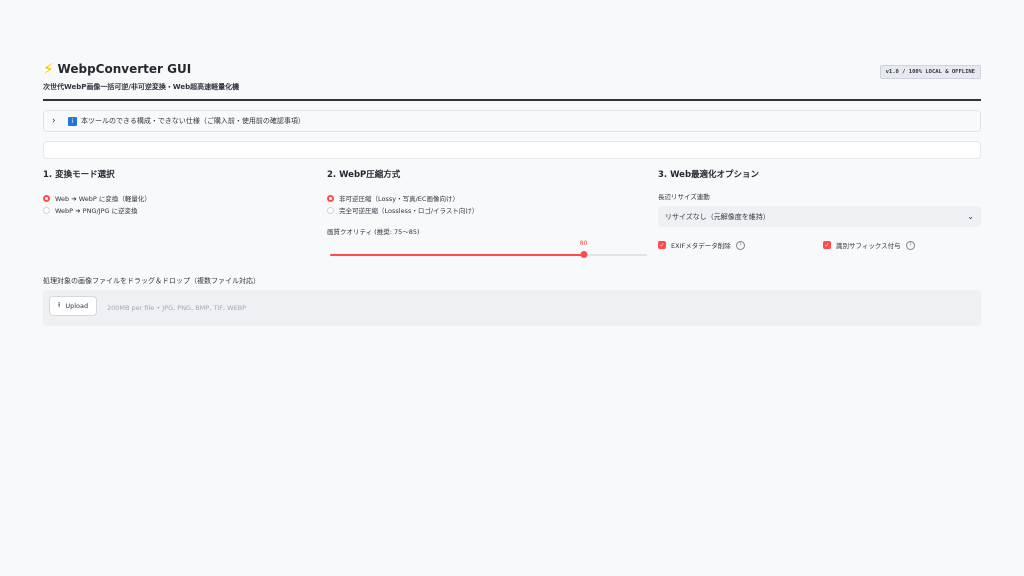 The width and height of the screenshot is (1024, 576). I want to click on upload-button: ⭱ Upload, so click(73, 306).